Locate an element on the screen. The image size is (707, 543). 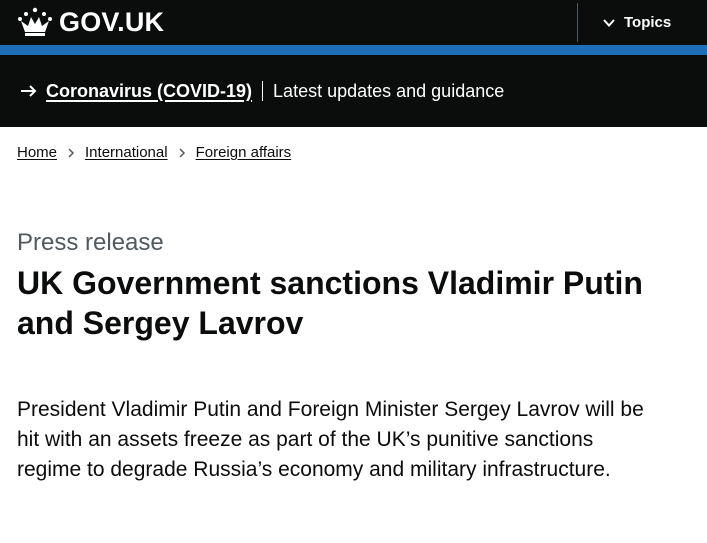
logo-text: GOV.UK is located at coordinates (112, 22).